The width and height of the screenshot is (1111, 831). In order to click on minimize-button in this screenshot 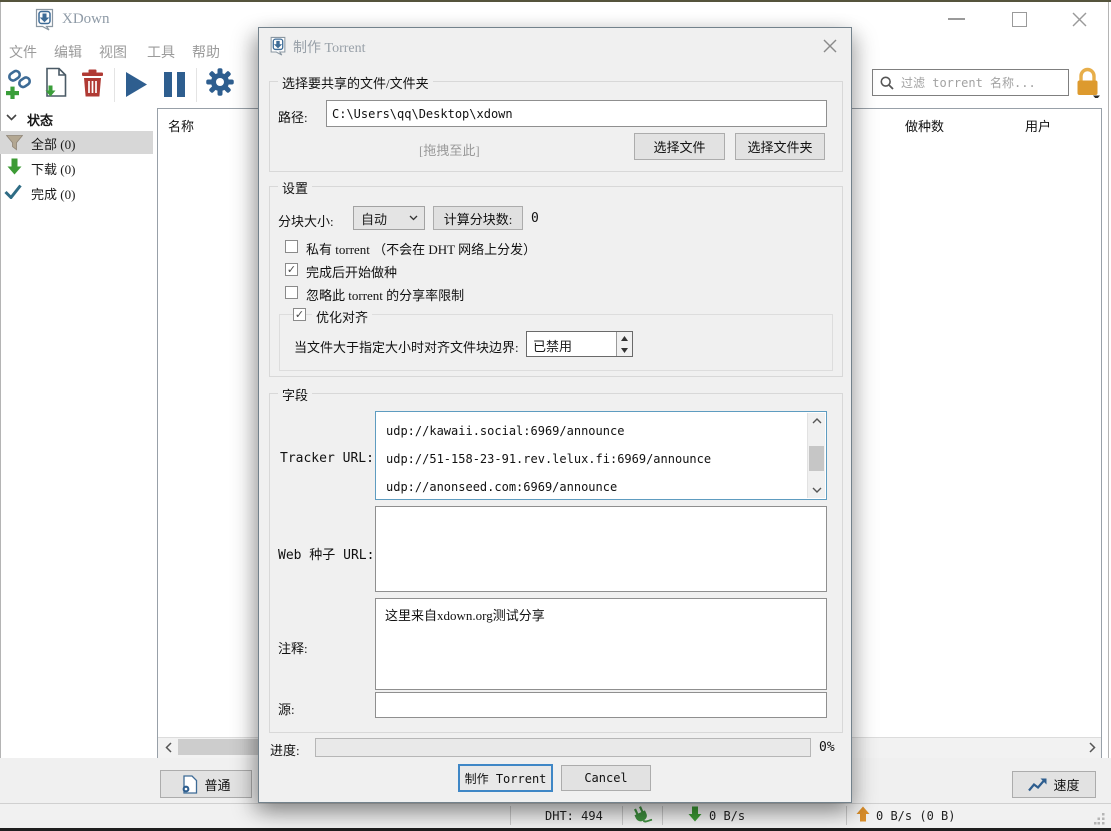, I will do `click(956, 19)`.